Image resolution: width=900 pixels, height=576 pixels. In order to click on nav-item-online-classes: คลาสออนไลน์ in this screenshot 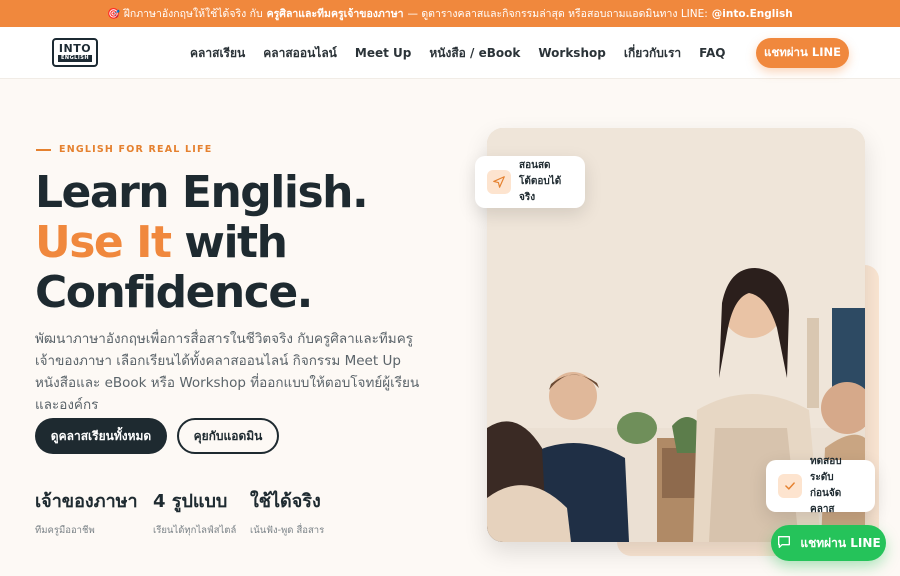, I will do `click(300, 53)`.